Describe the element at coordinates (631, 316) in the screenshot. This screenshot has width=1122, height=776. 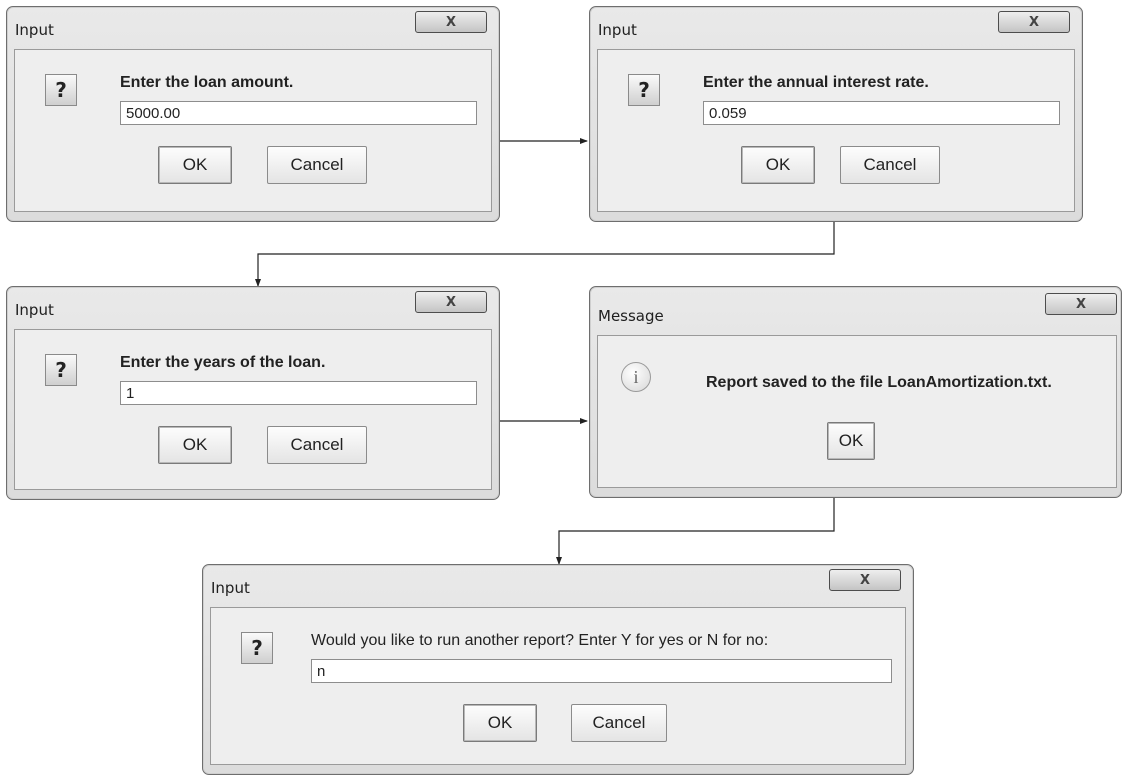
I see `dialog-title: Message` at that location.